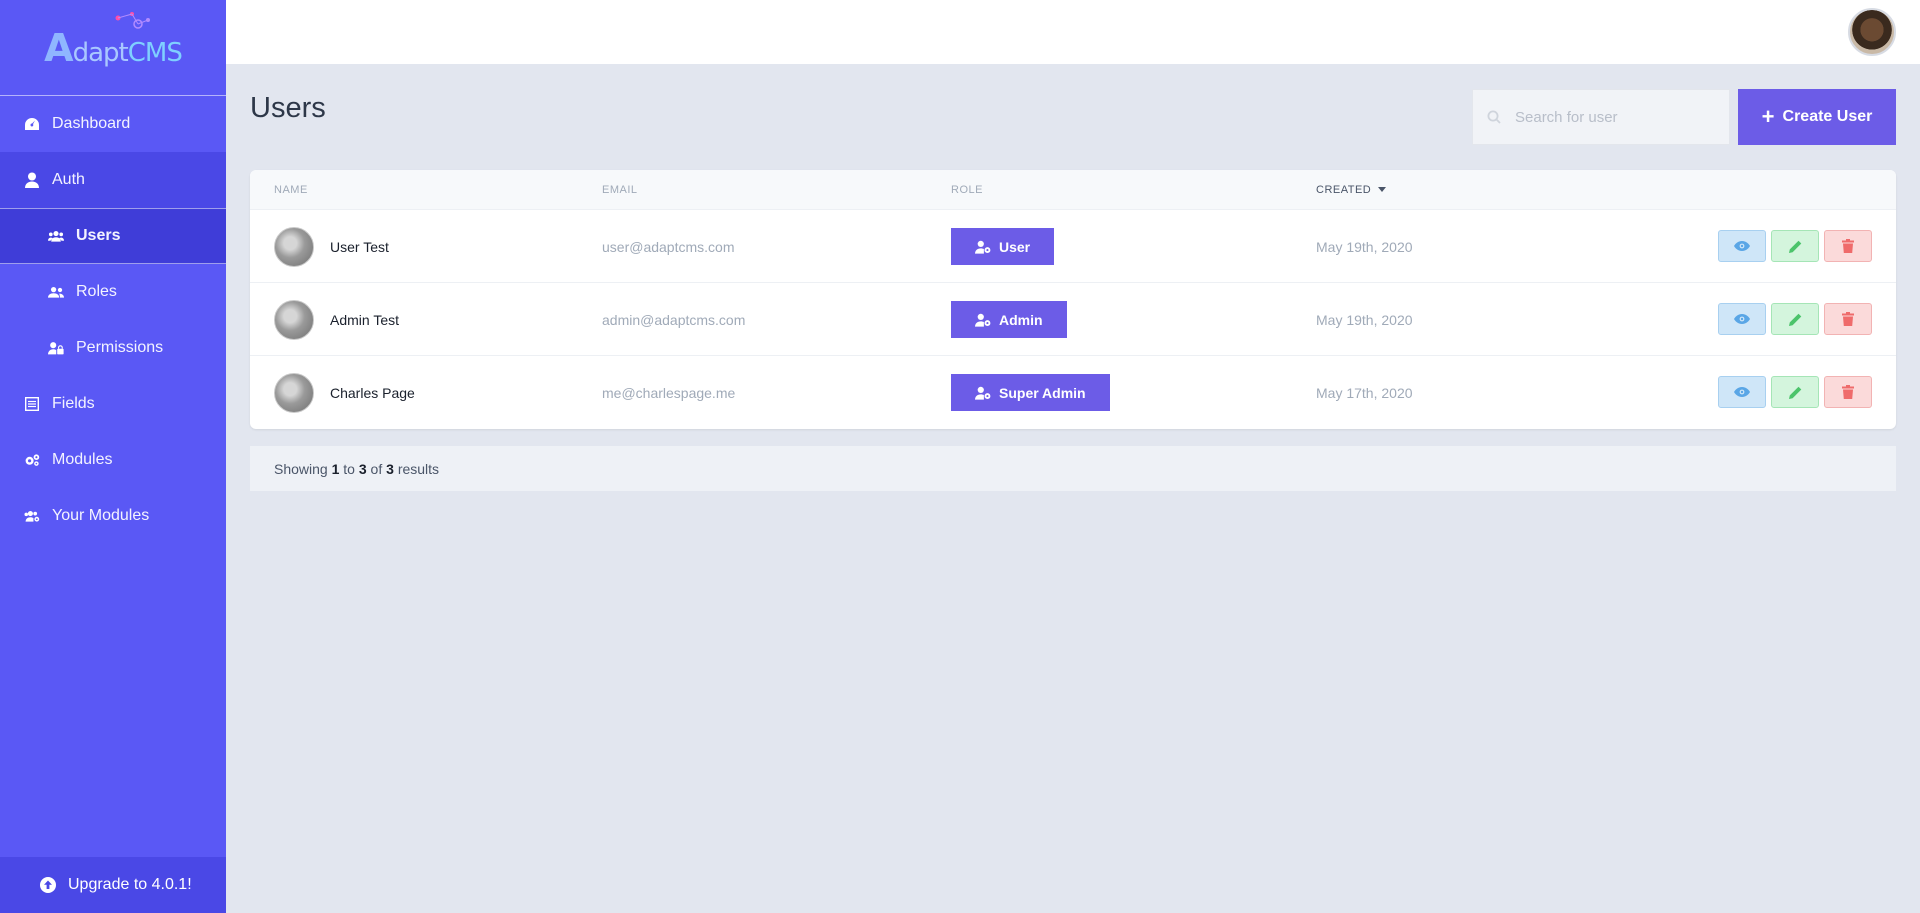 The width and height of the screenshot is (1920, 913). Describe the element at coordinates (1364, 393) in the screenshot. I see `created-date: May 17th, 2020` at that location.